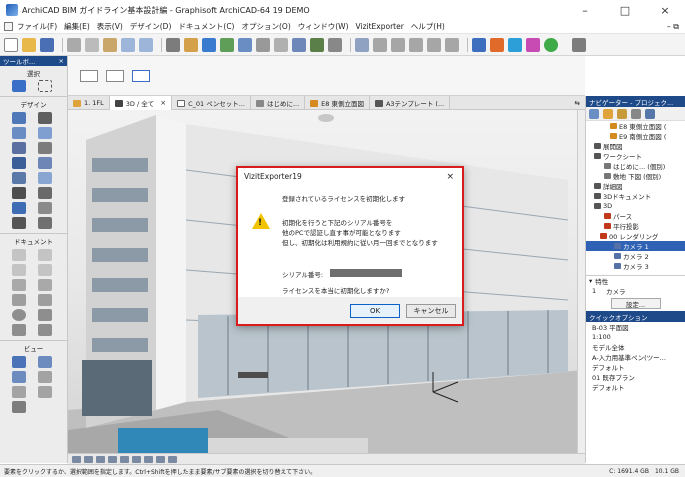 The width and height of the screenshot is (685, 477). Describe the element at coordinates (452, 44) in the screenshot. I see `3d-window-icon` at that location.